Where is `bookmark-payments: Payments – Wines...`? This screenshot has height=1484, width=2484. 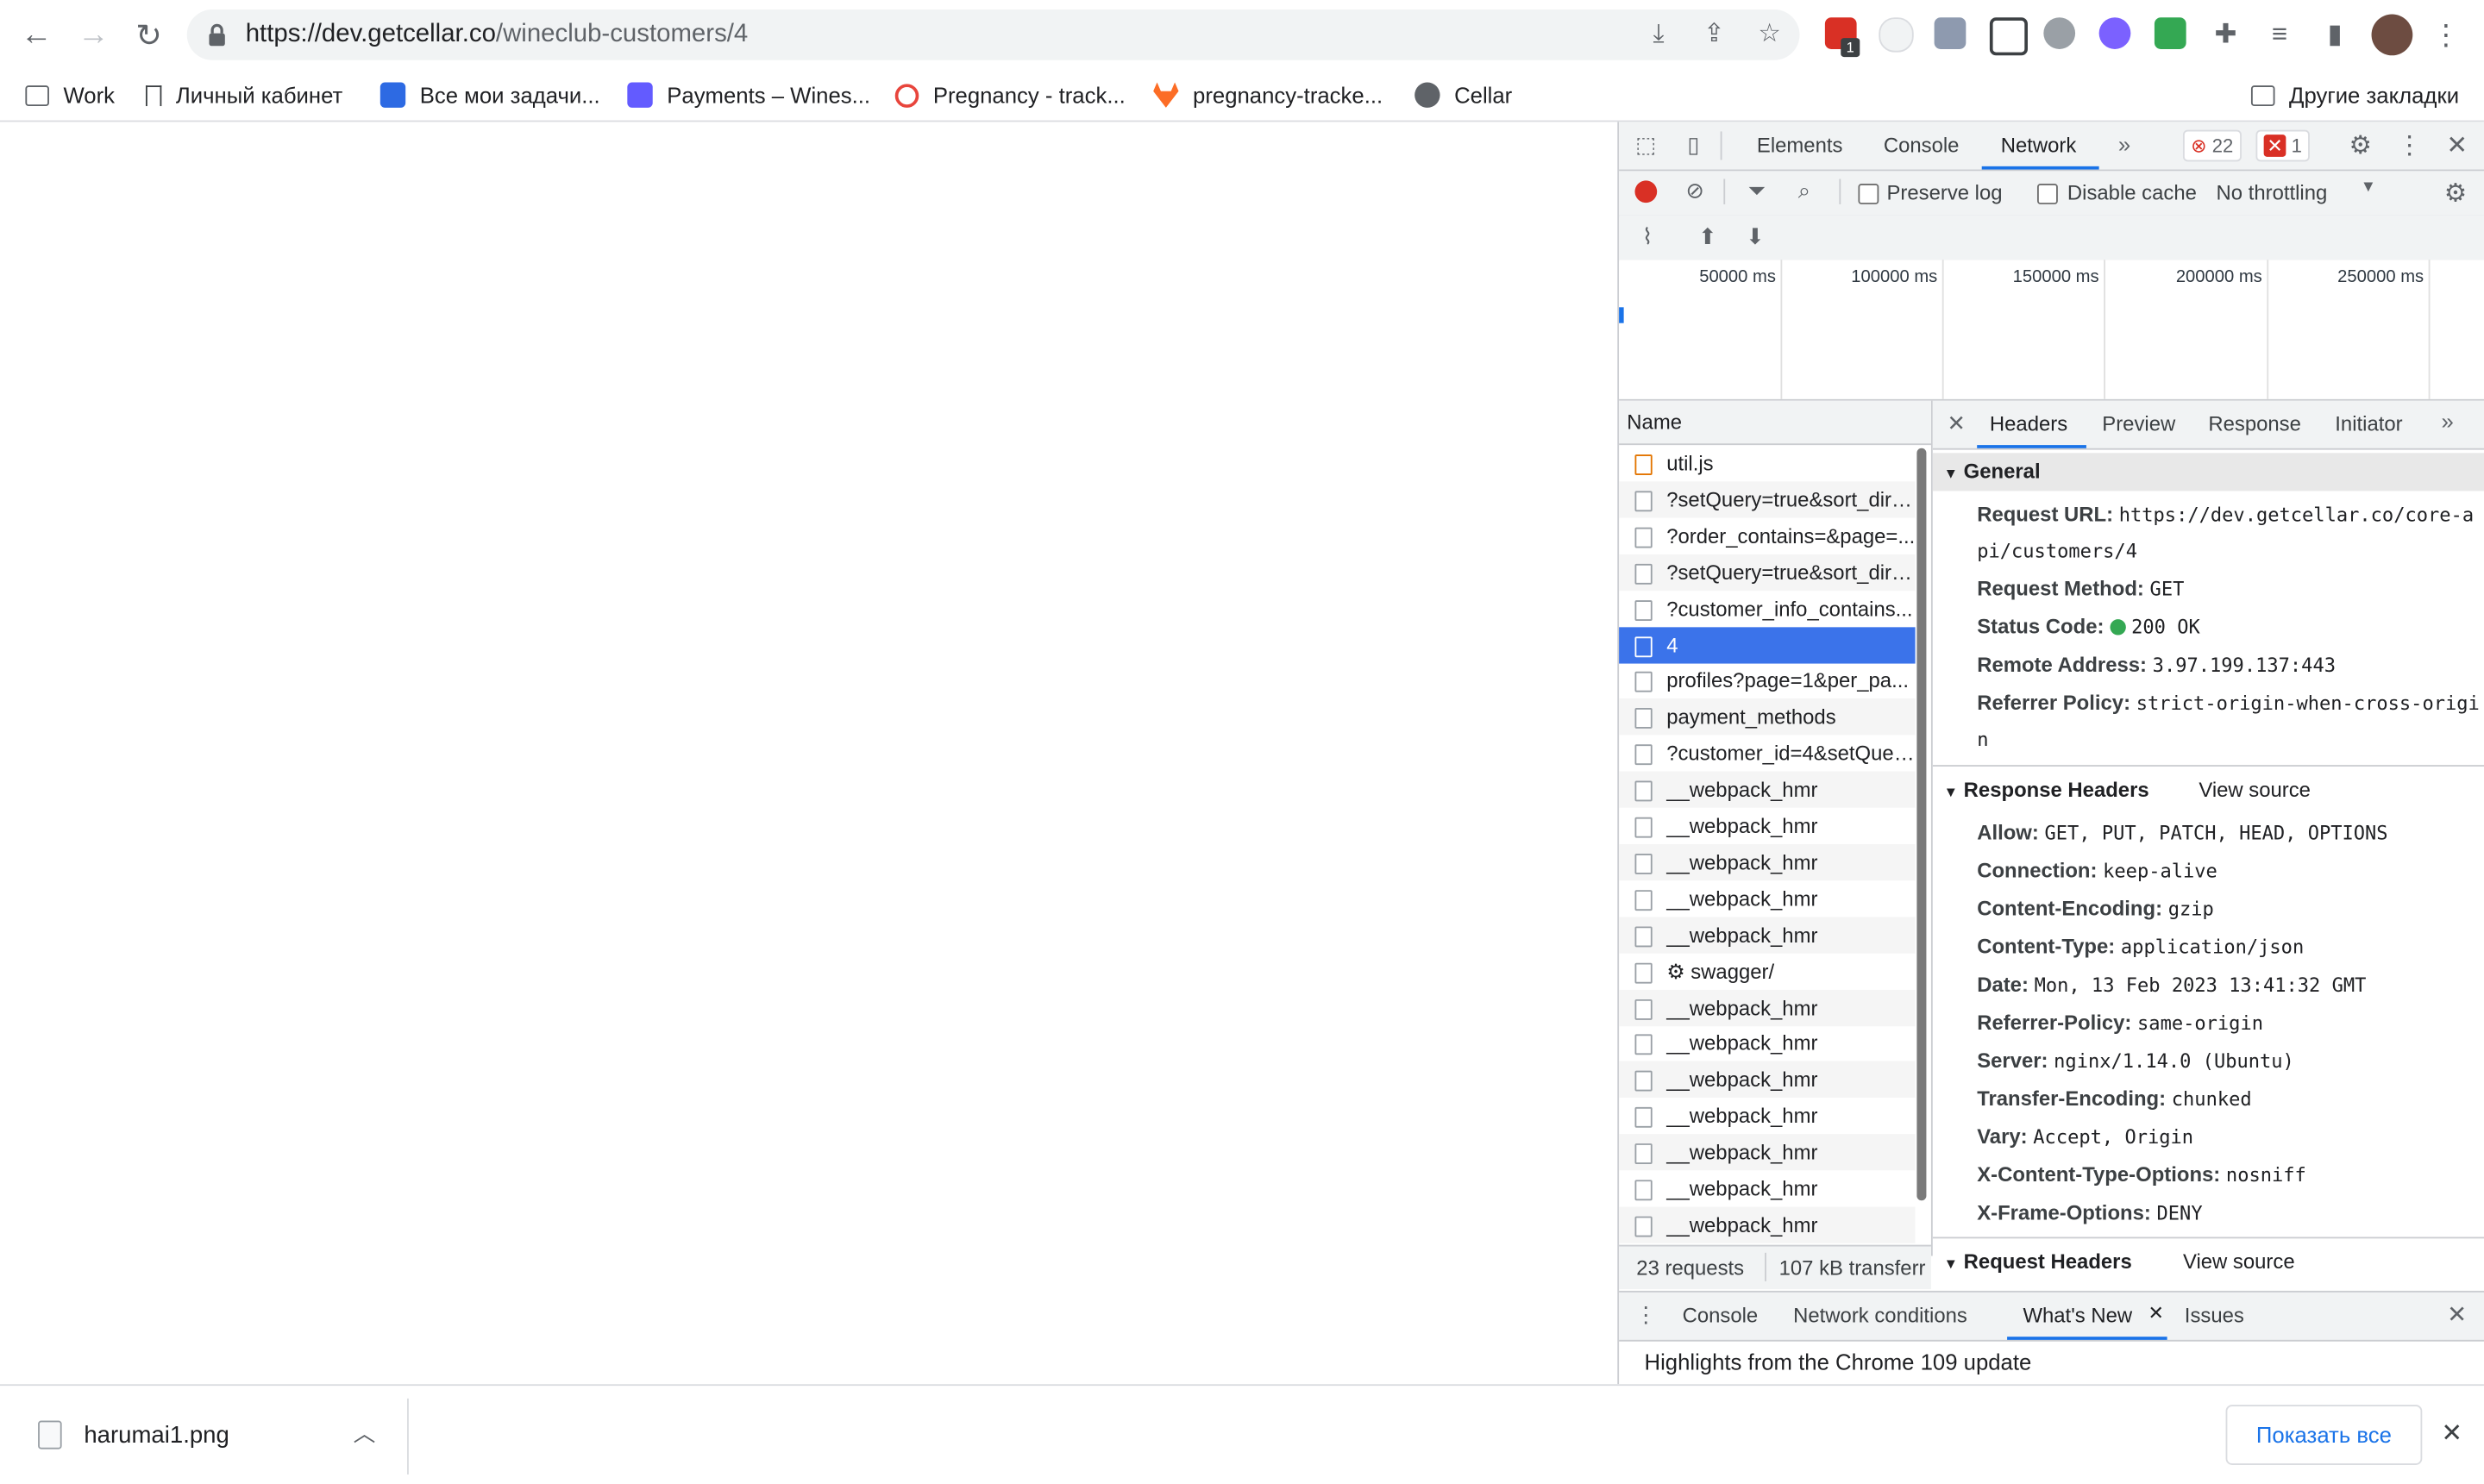
bookmark-payments: Payments – Wines... is located at coordinates (748, 95).